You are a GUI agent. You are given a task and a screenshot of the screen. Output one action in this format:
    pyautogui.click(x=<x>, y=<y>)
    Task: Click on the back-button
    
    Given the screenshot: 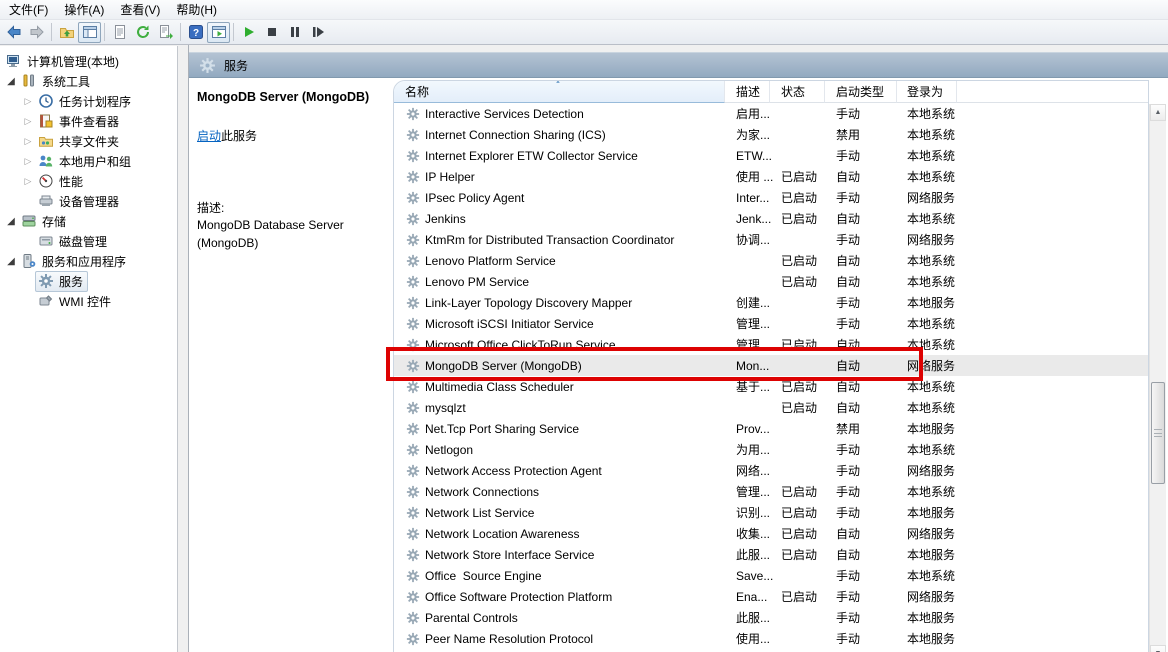 What is the action you would take?
    pyautogui.click(x=13, y=32)
    